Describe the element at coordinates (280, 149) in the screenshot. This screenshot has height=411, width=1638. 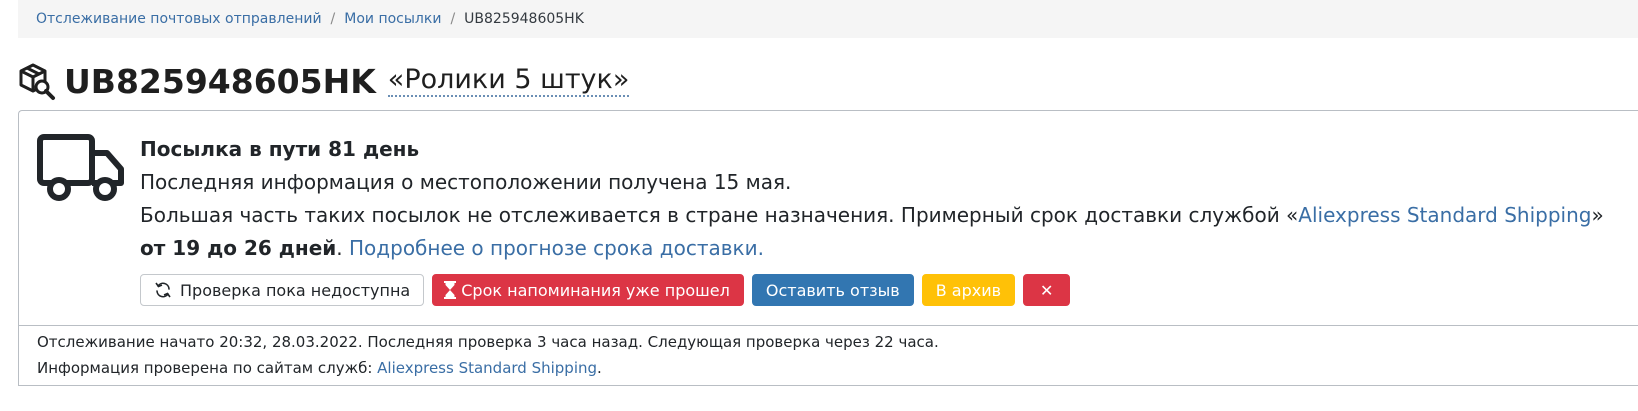
I see `status-title: Посылка в пути 81 день` at that location.